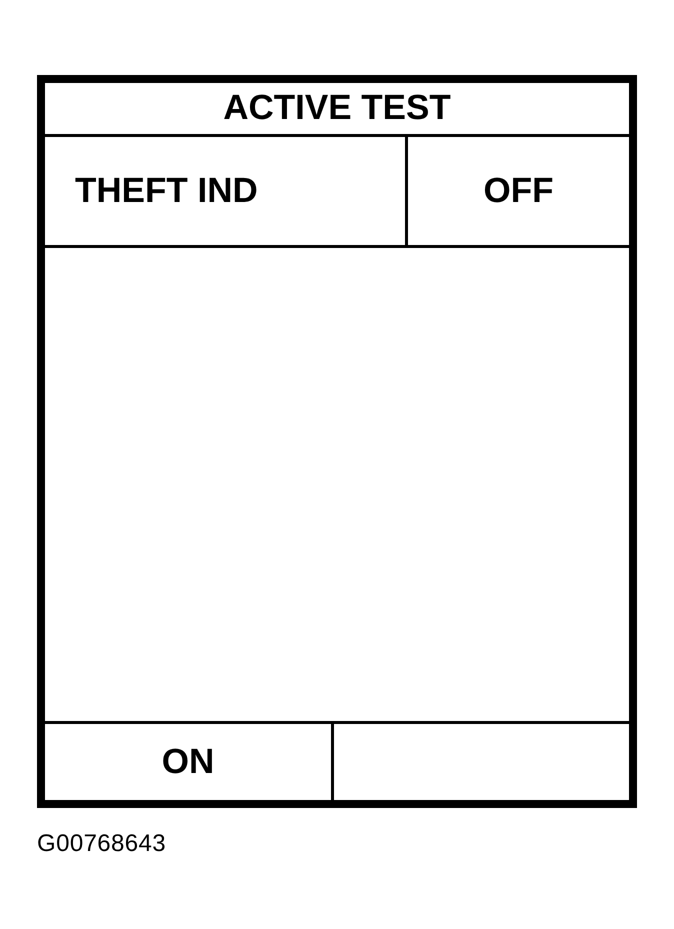 Image resolution: width=674 pixels, height=929 pixels. Describe the element at coordinates (101, 844) in the screenshot. I see `figure-code: G00768643` at that location.